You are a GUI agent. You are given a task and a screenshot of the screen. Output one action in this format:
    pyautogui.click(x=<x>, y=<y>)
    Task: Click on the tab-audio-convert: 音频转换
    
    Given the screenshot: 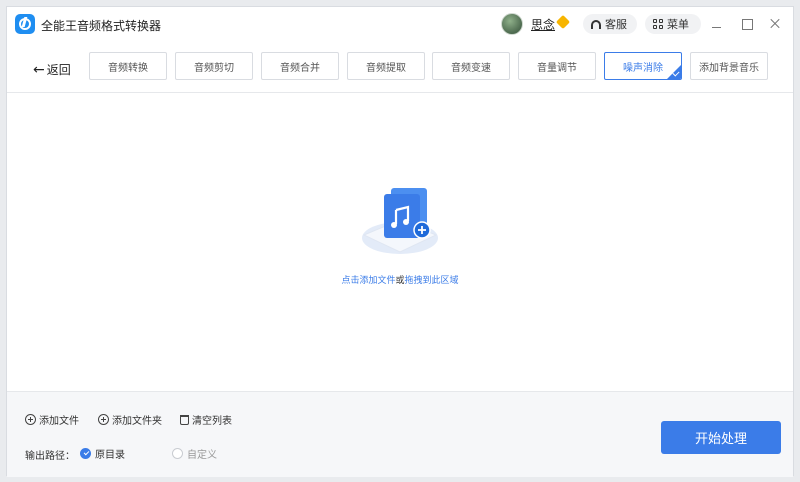 What is the action you would take?
    pyautogui.click(x=128, y=66)
    